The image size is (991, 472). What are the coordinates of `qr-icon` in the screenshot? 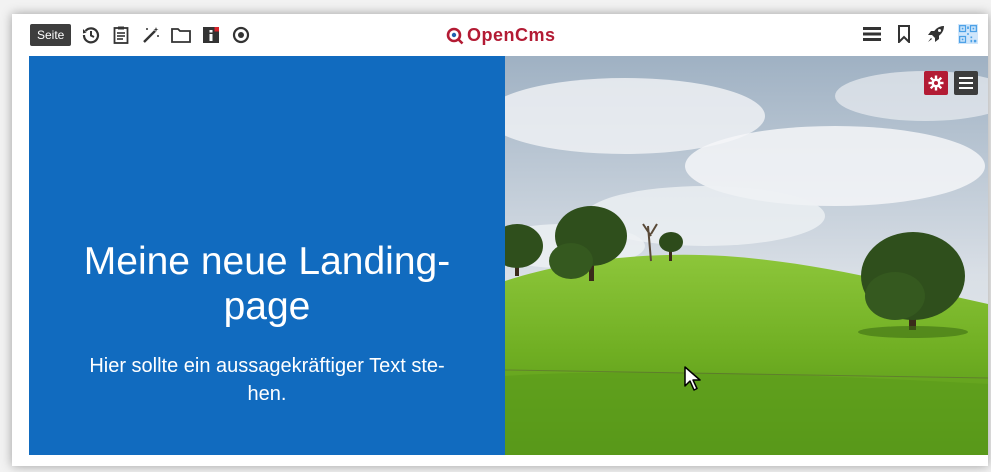 It's located at (968, 34).